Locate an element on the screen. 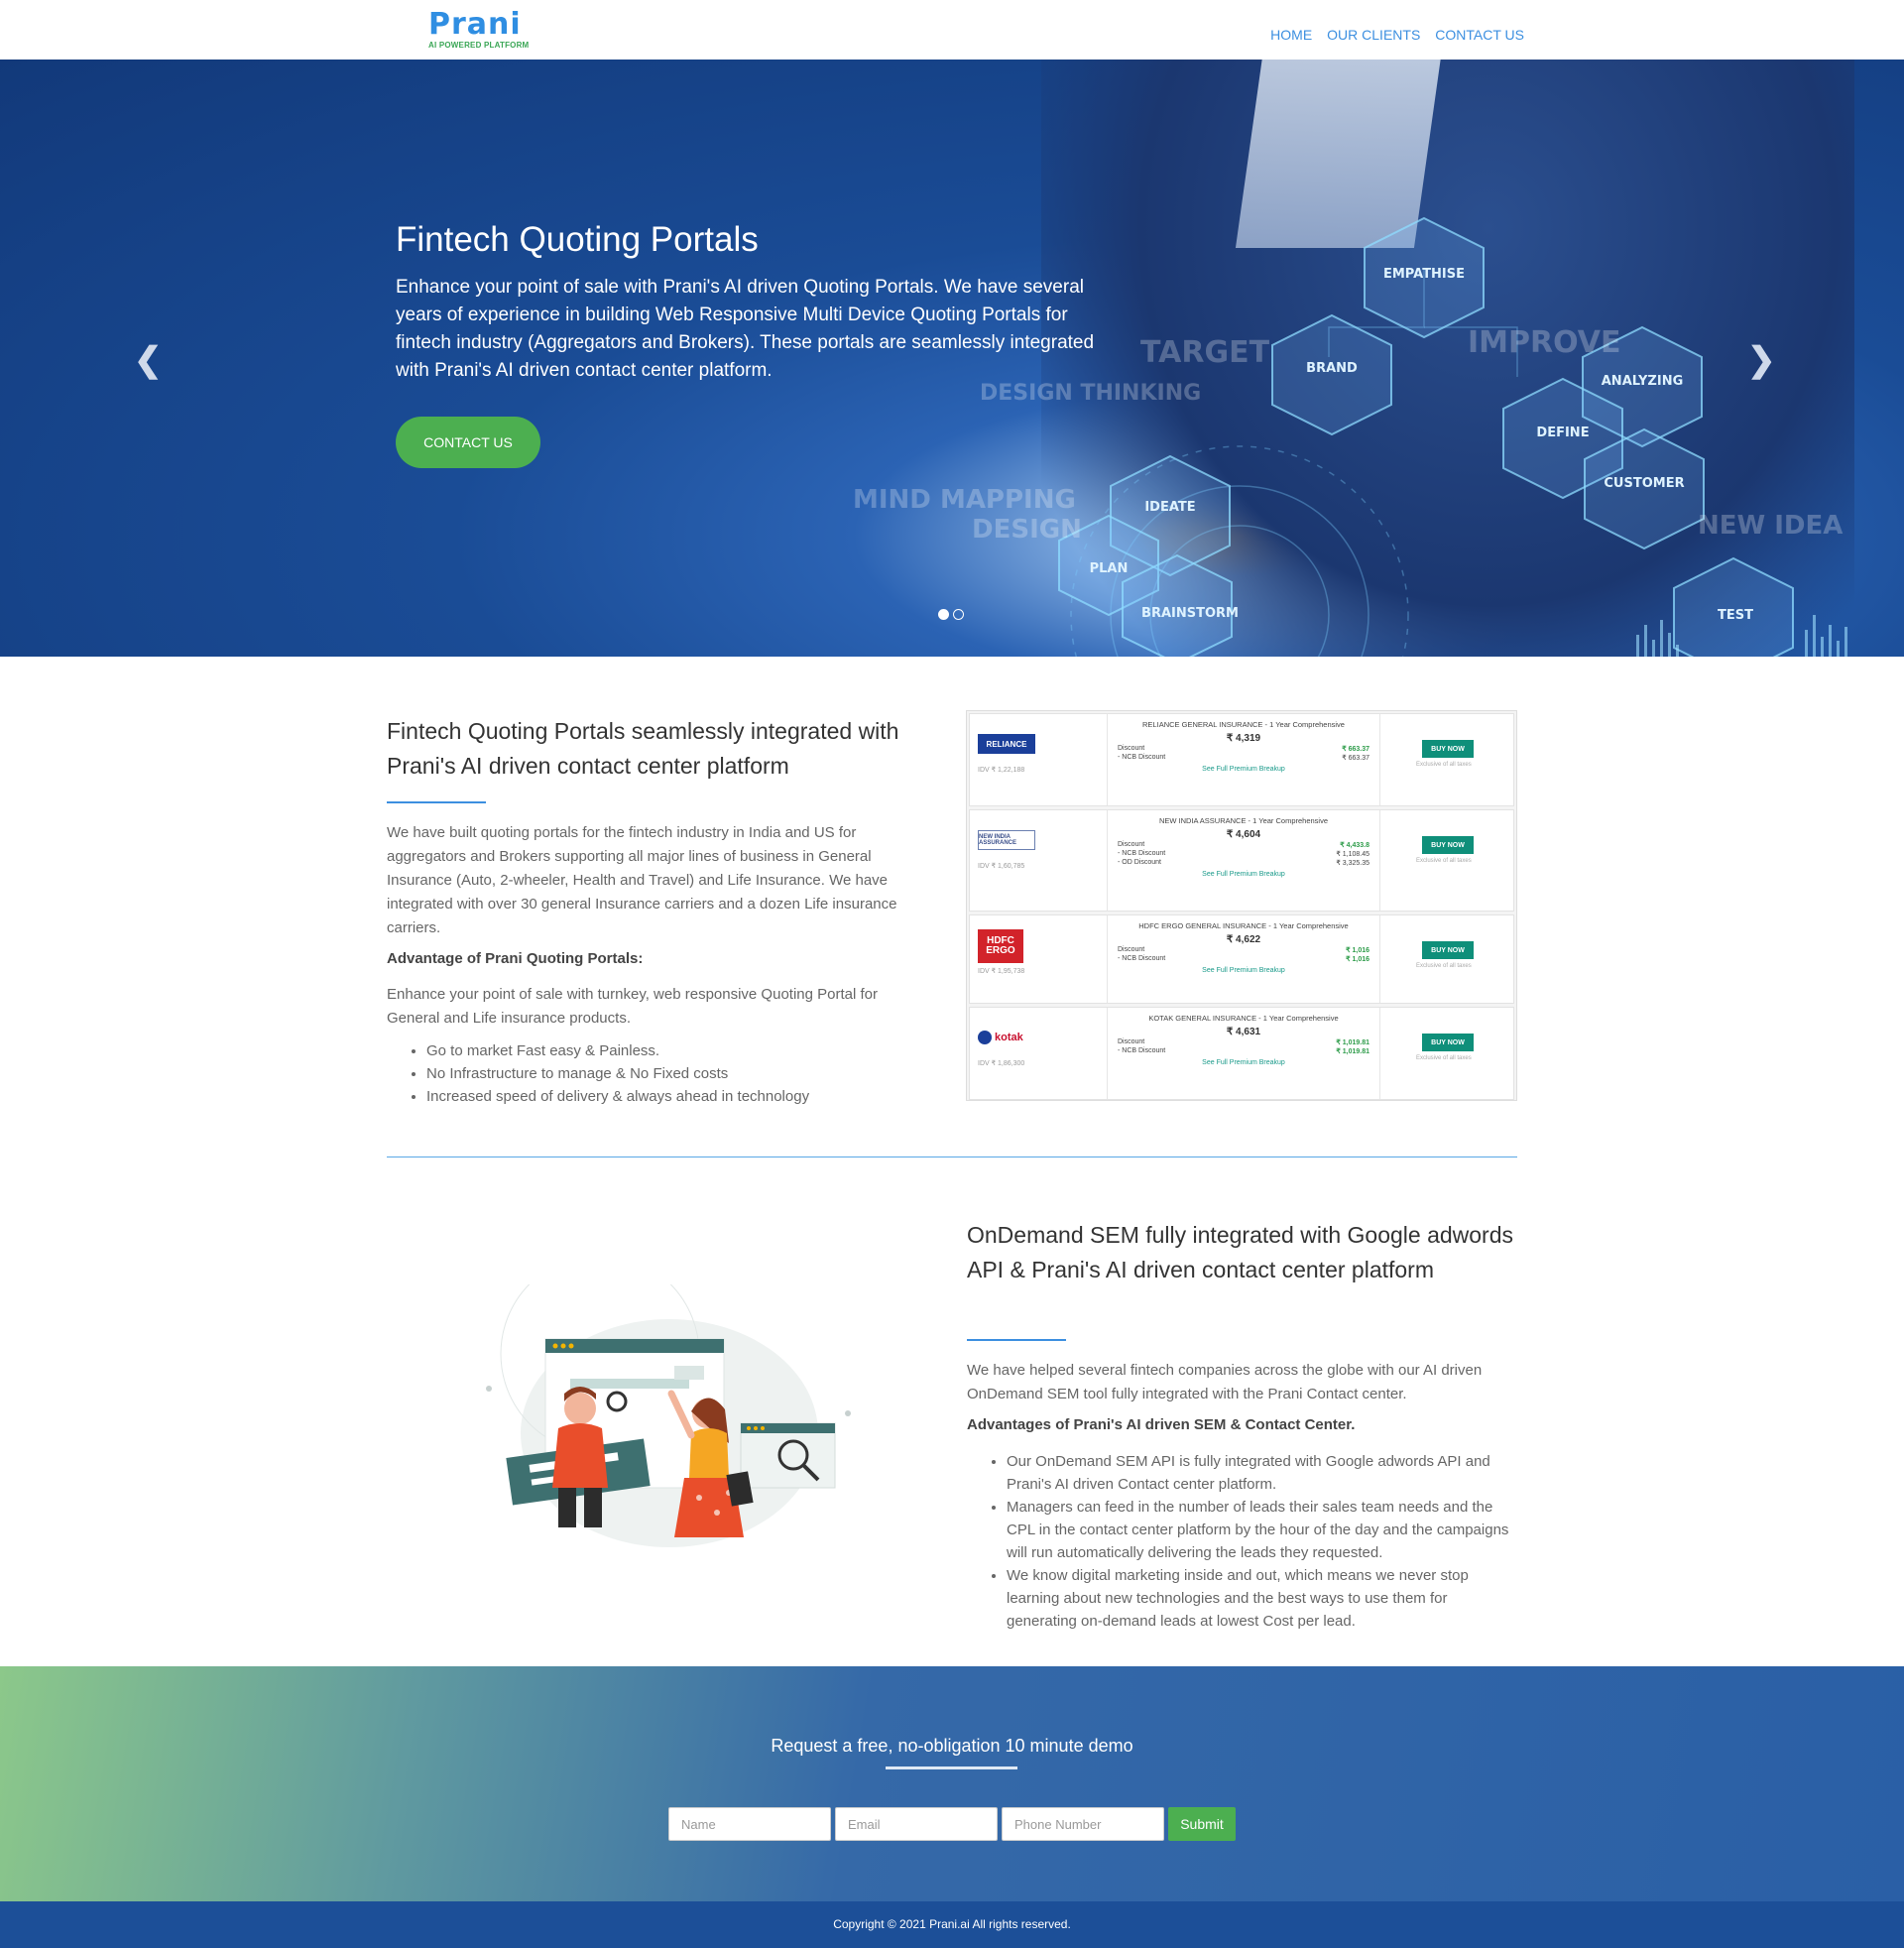  hero-title: Fintech Quoting Portals is located at coordinates (577, 239).